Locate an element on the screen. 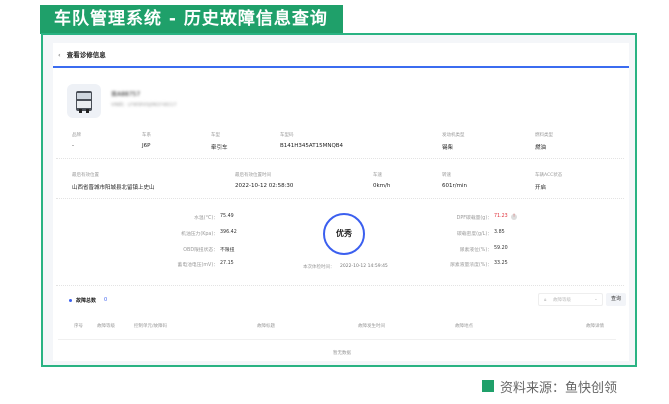 This screenshot has width=669, height=404. column-header: 故障标题 is located at coordinates (266, 326).